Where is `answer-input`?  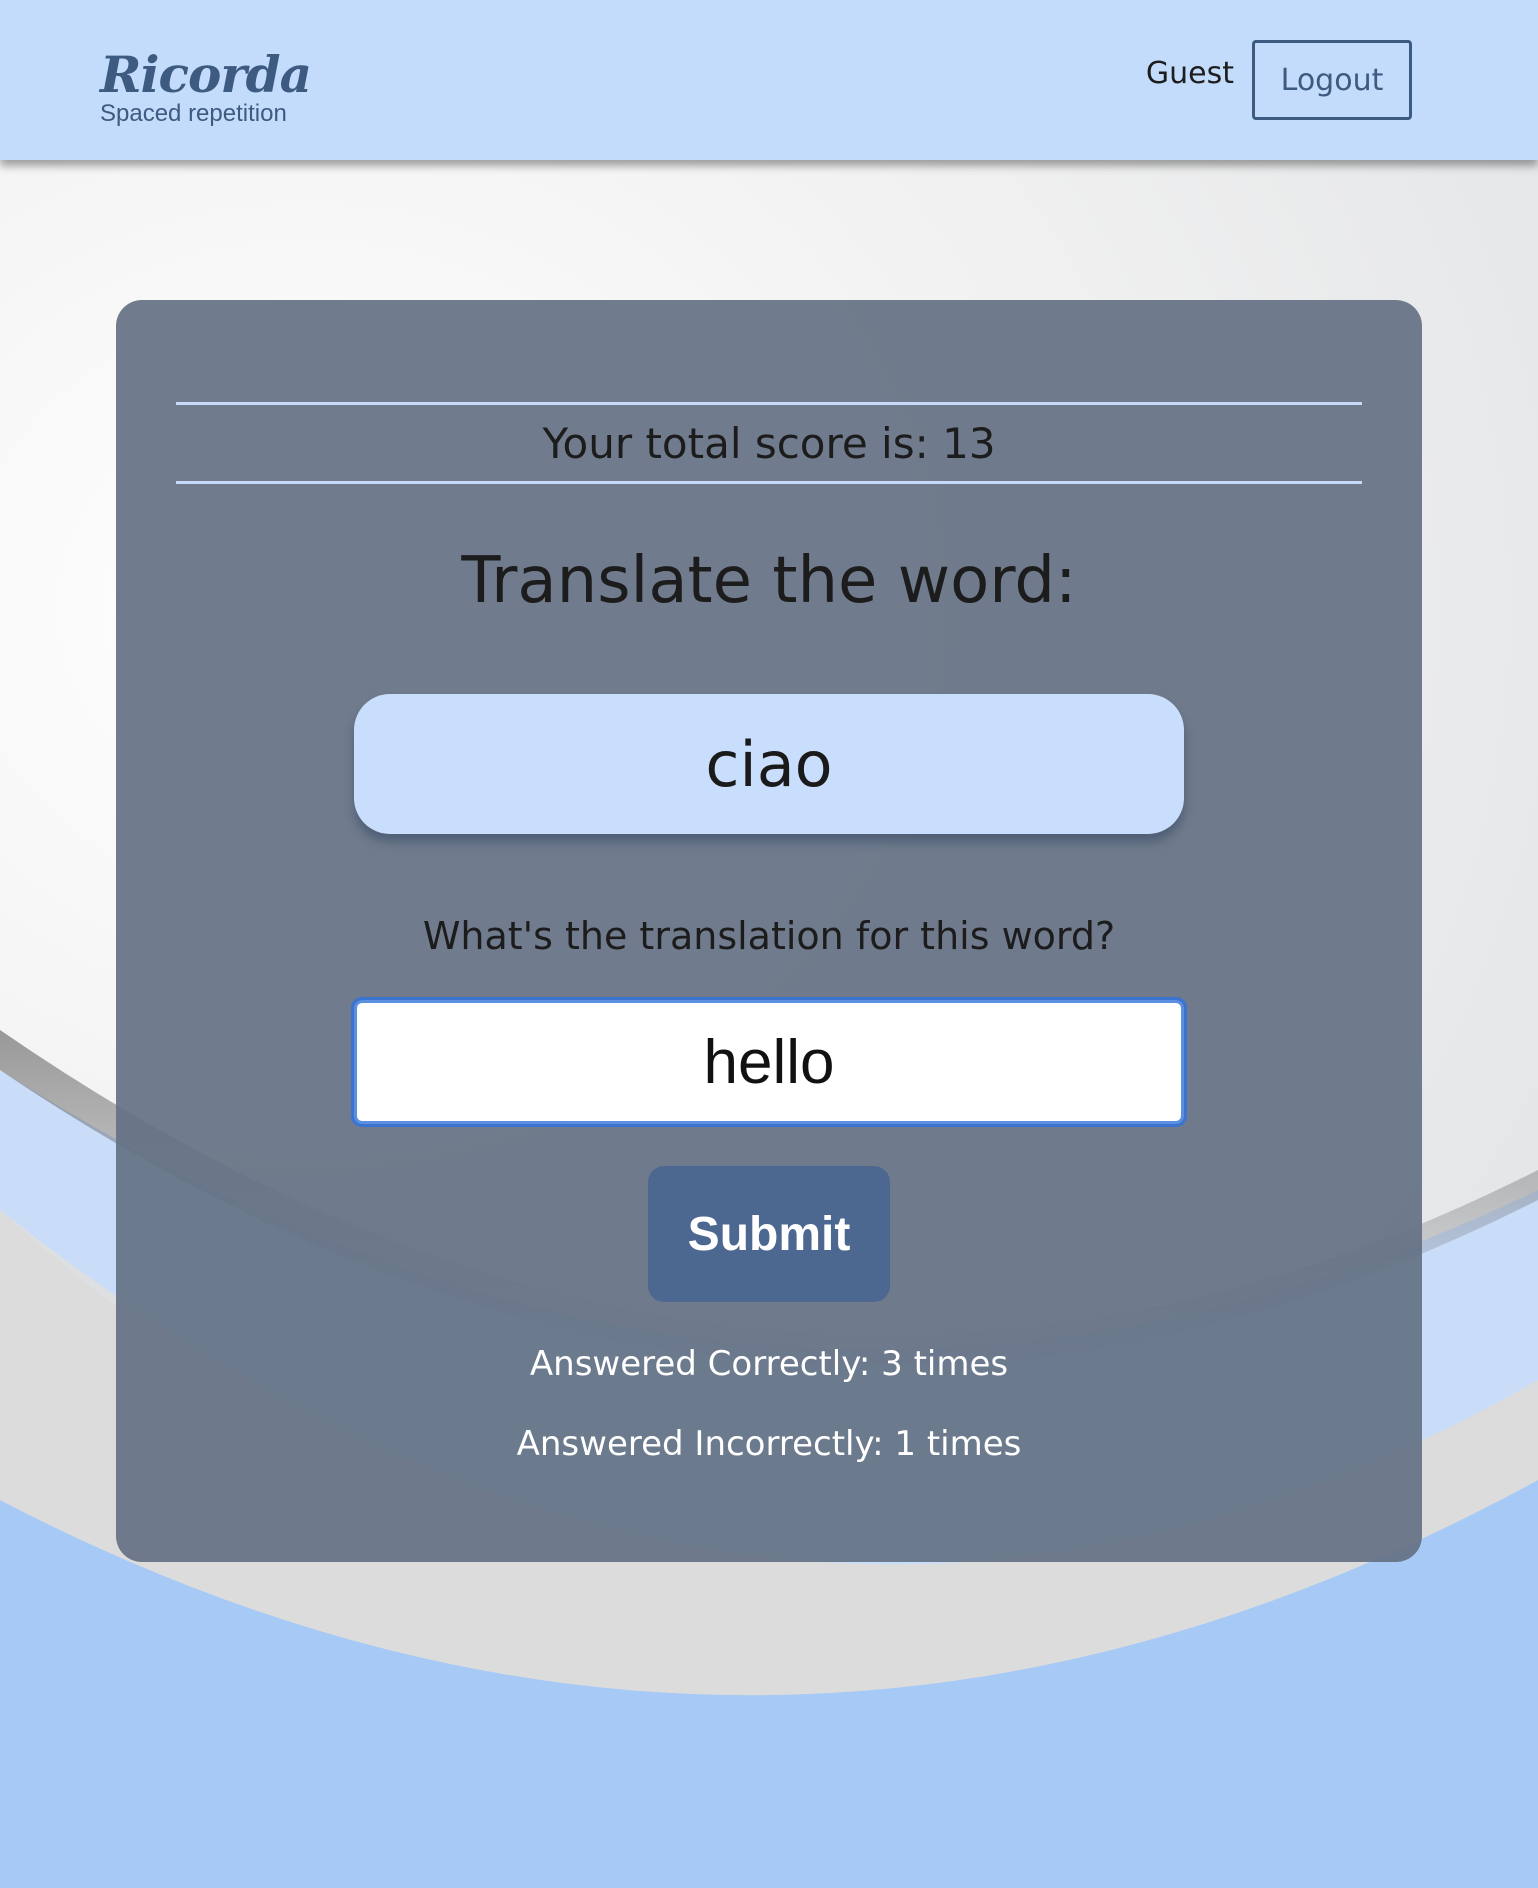
answer-input is located at coordinates (769, 1062).